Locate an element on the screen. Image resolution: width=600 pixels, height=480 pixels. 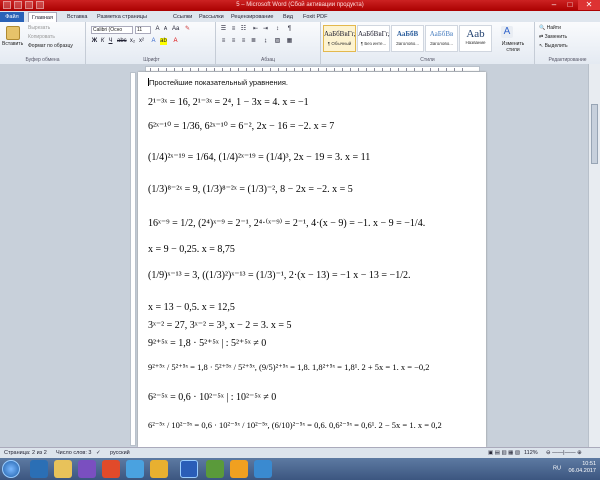
close-button: ✕ is located at coordinates (589, 5).